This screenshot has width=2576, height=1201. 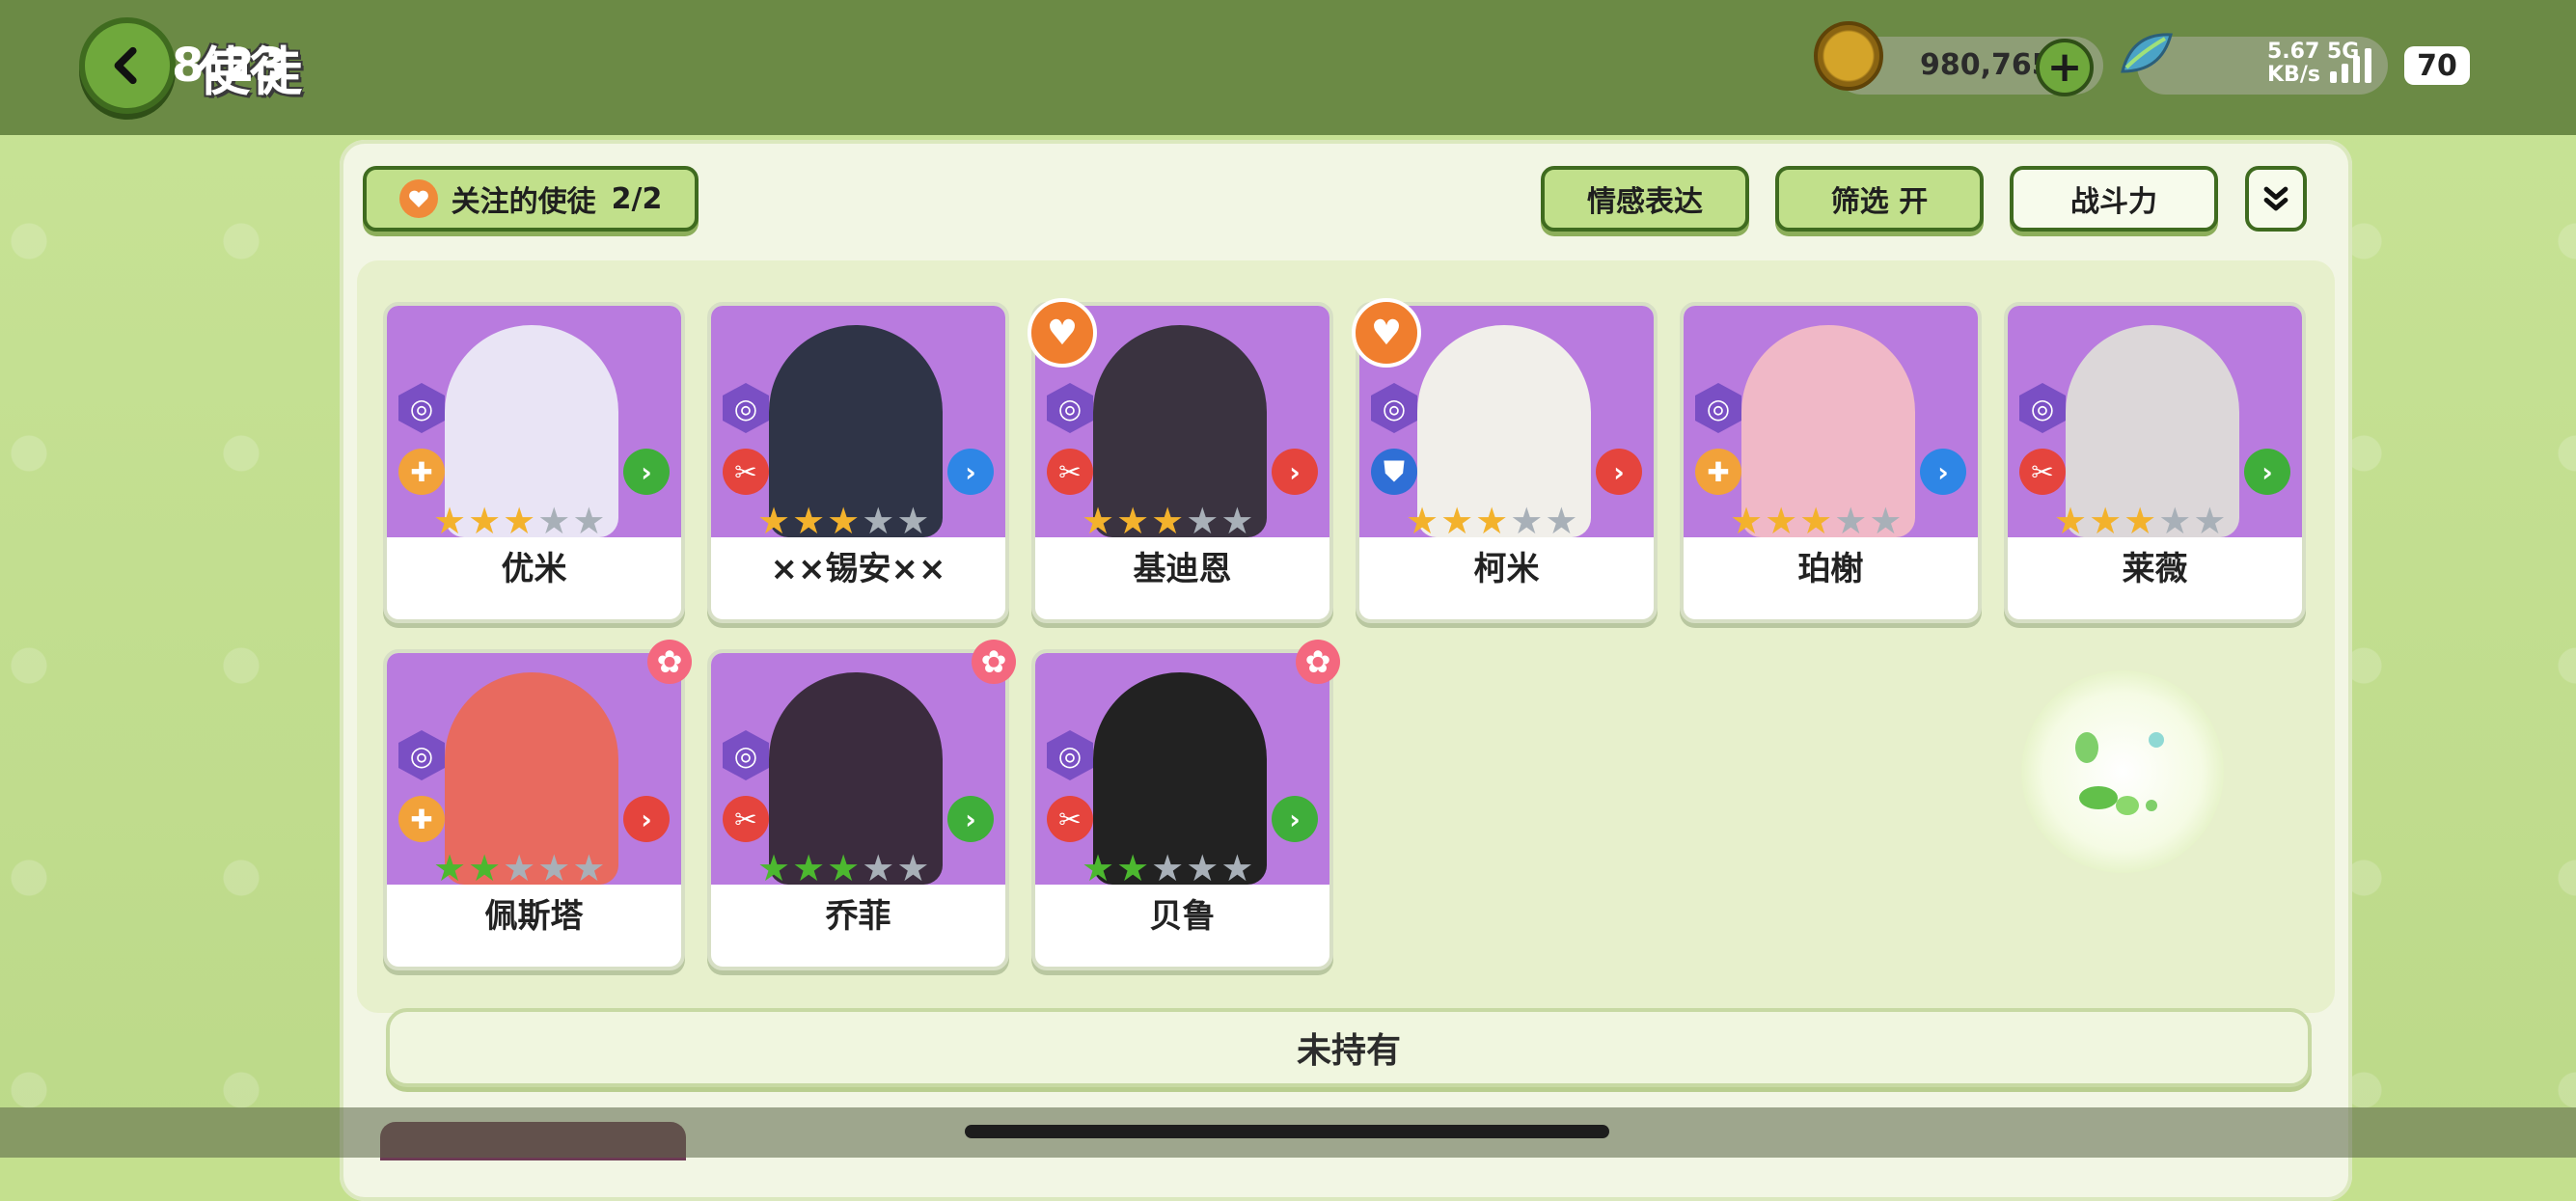 I want to click on character-name: 贝鲁, so click(x=1182, y=916).